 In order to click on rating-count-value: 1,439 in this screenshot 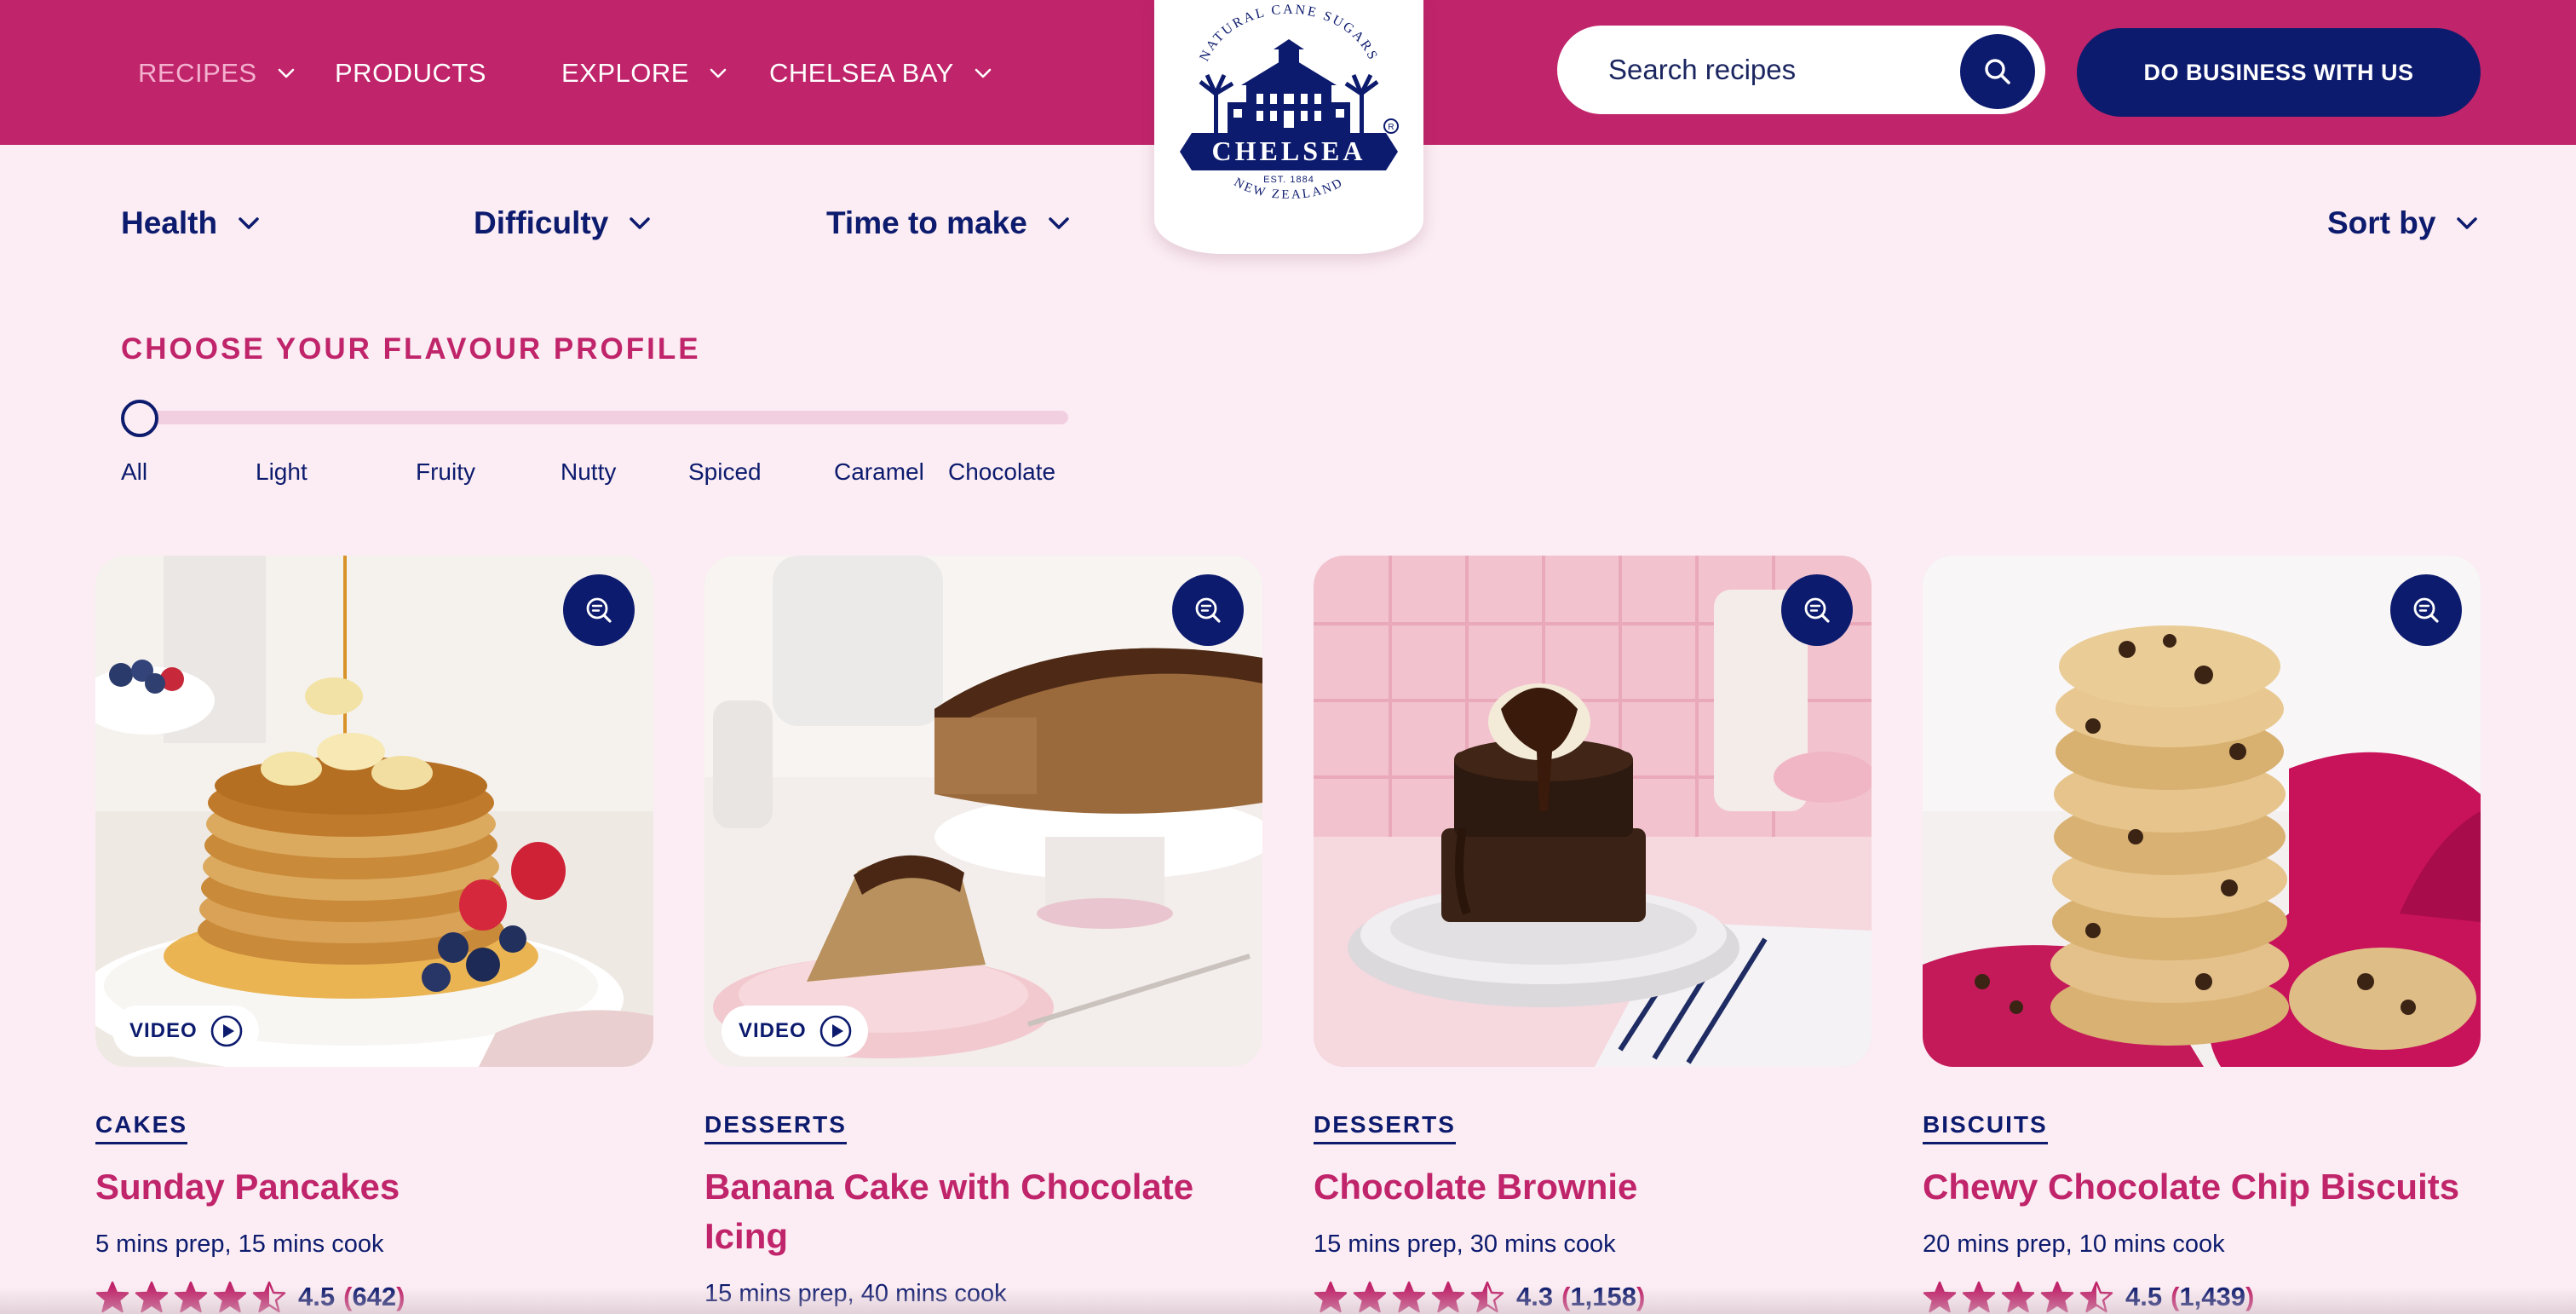, I will do `click(2213, 1296)`.